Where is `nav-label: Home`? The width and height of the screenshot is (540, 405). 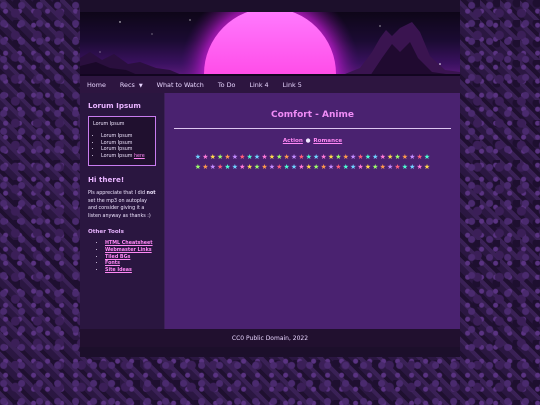 nav-label: Home is located at coordinates (96, 84).